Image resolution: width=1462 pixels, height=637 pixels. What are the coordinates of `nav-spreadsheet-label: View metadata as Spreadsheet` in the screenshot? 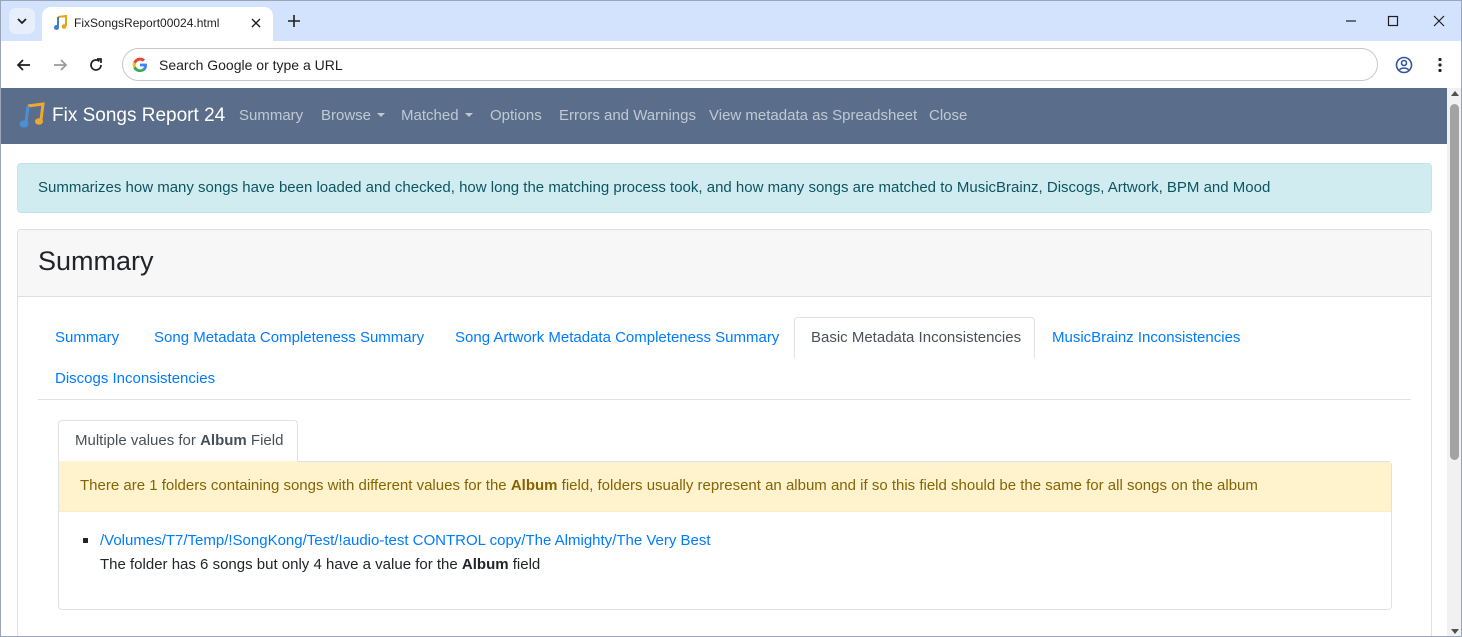 It's located at (813, 115).